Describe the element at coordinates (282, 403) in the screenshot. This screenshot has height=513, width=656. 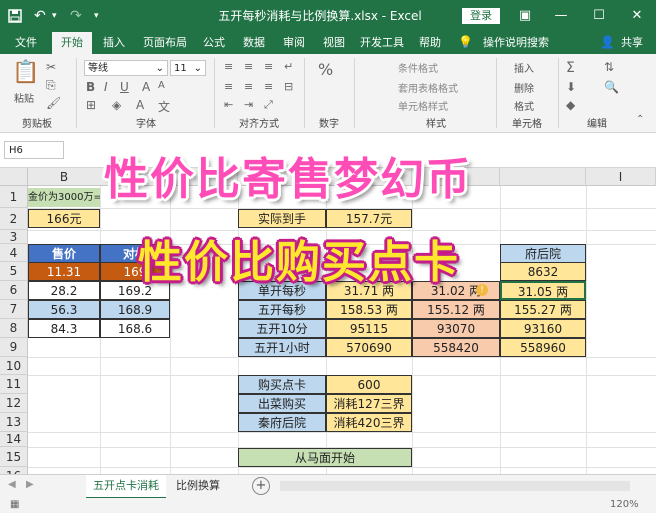
I see `cell-chucai: 出菜购买` at that location.